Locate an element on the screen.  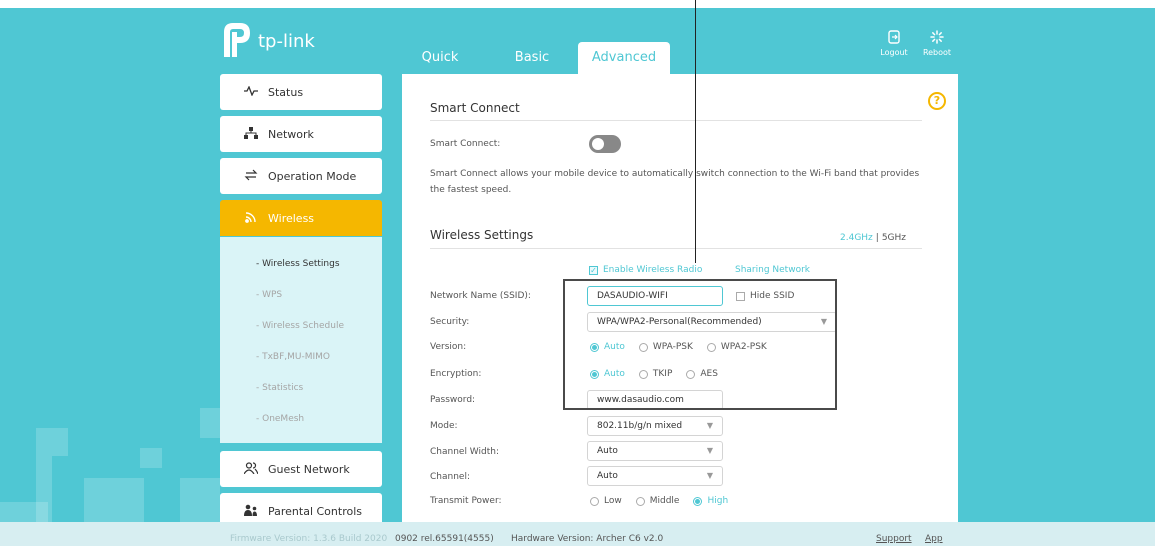
submenu-wireless-schedule: - Wireless Schedule is located at coordinates (300, 326).